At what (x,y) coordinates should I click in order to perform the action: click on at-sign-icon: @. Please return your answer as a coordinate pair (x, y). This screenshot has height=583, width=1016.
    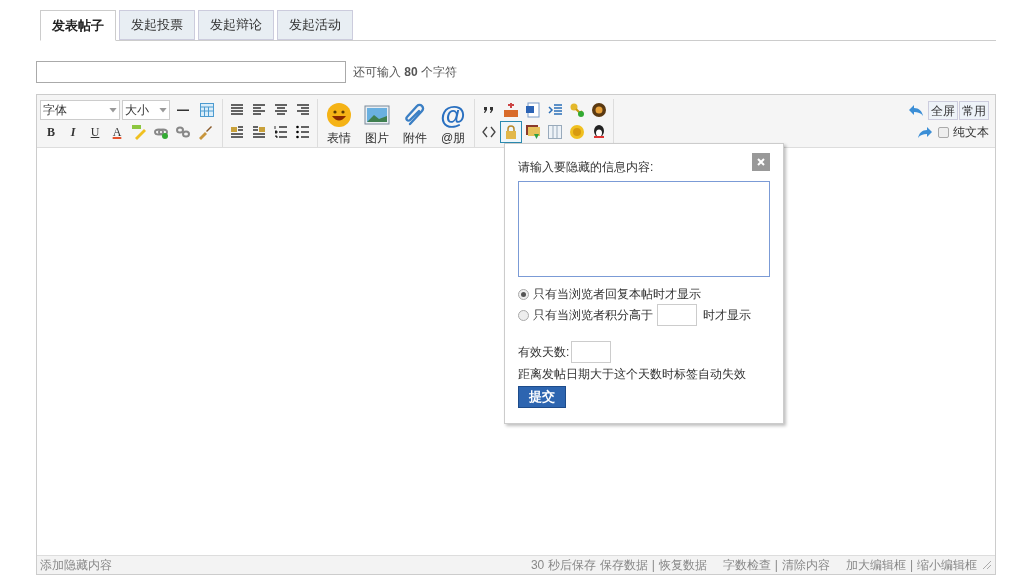
    Looking at the image, I should click on (453, 115).